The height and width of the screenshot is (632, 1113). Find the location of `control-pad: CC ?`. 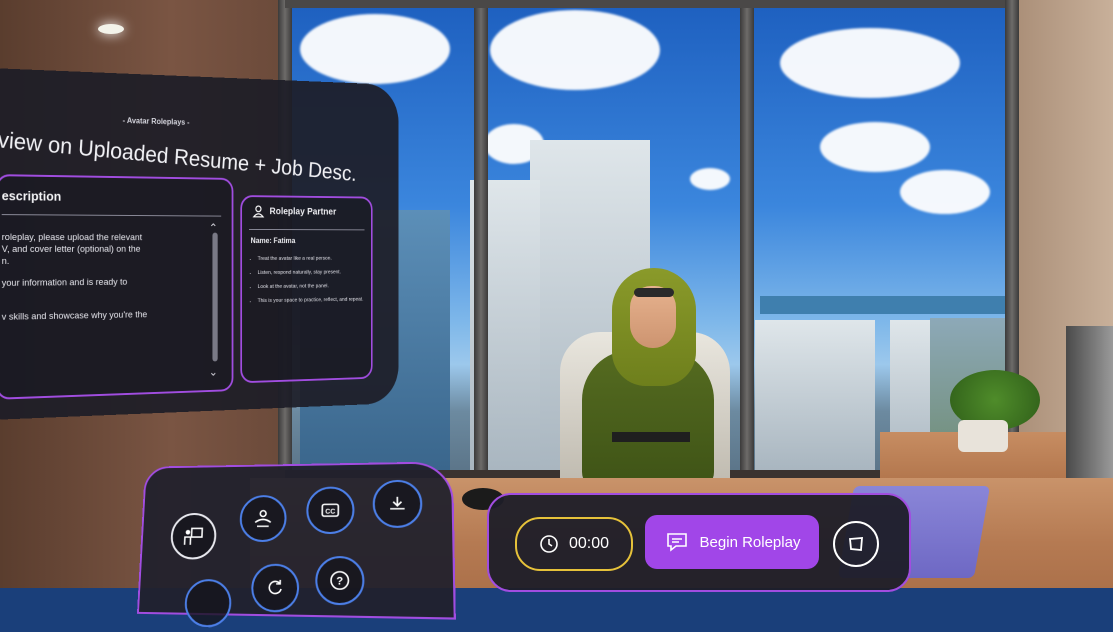

control-pad: CC ? is located at coordinates (296, 544).